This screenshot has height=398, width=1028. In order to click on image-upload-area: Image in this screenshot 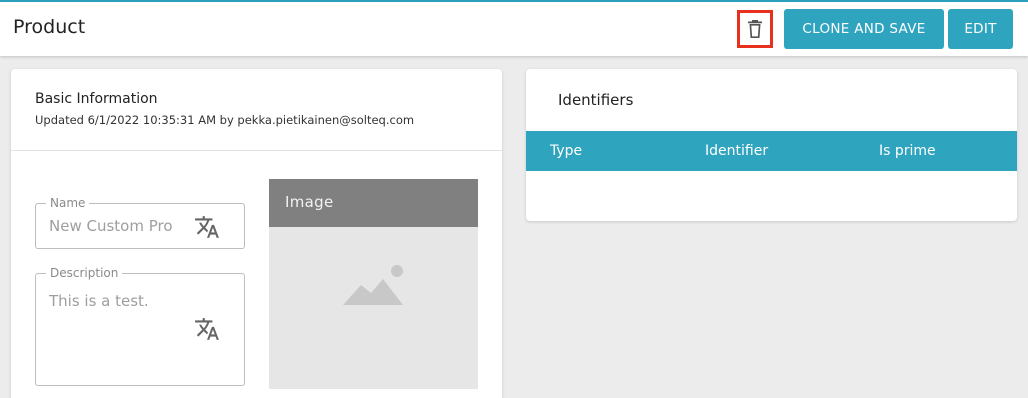, I will do `click(373, 284)`.